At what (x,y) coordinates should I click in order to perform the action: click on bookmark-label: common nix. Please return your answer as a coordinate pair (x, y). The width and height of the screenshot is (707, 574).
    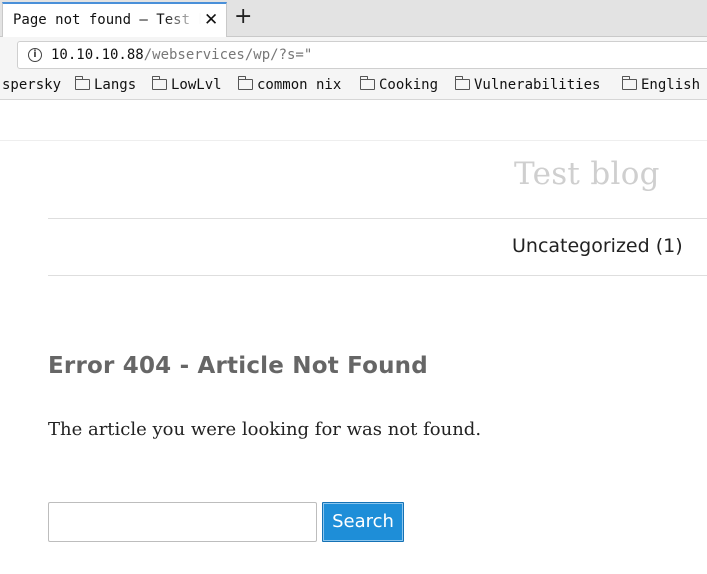
    Looking at the image, I should click on (299, 85).